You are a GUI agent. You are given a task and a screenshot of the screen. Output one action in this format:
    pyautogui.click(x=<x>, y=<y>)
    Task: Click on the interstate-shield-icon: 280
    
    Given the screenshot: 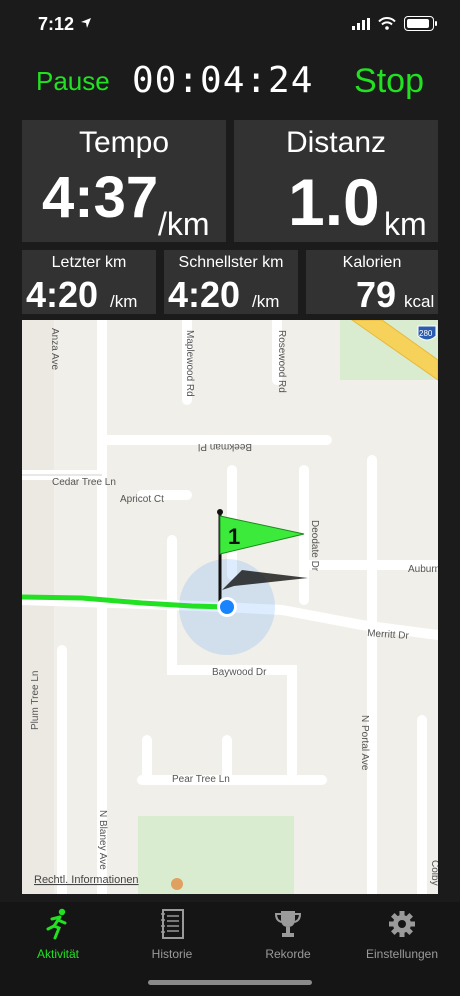 What is the action you would take?
    pyautogui.click(x=427, y=333)
    